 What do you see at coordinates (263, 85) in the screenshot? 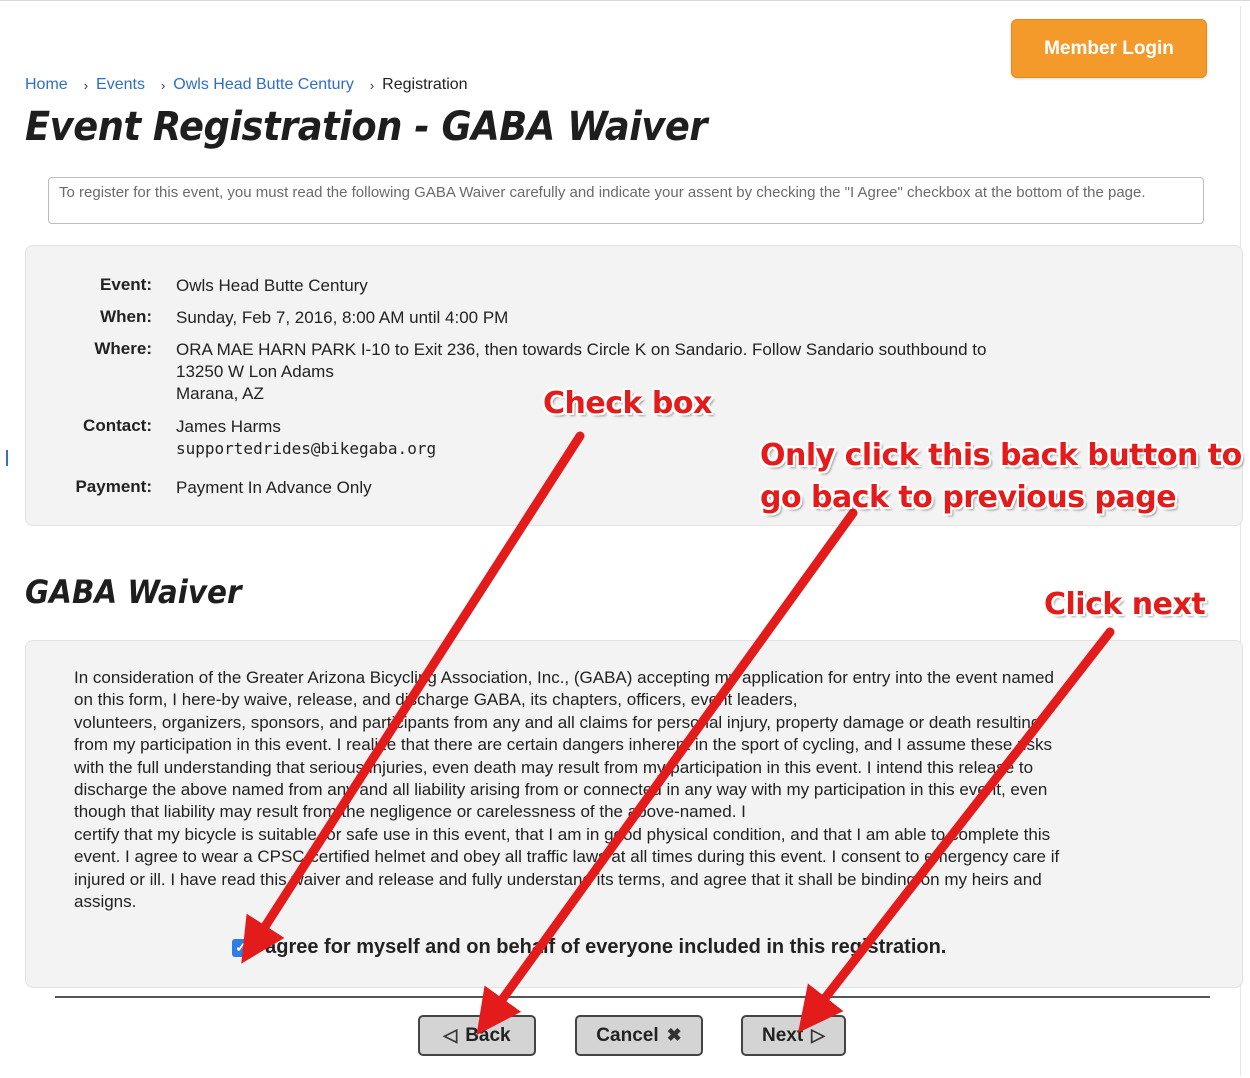
I see `breadcrumb-event-link: Owls Head Butte Century` at bounding box center [263, 85].